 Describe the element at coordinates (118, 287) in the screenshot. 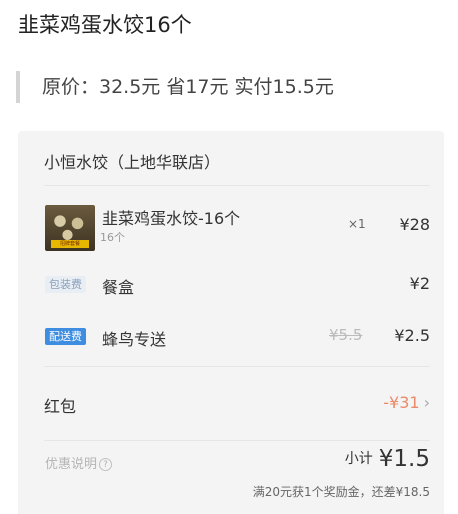

I see `packaging-label: 餐盒` at that location.